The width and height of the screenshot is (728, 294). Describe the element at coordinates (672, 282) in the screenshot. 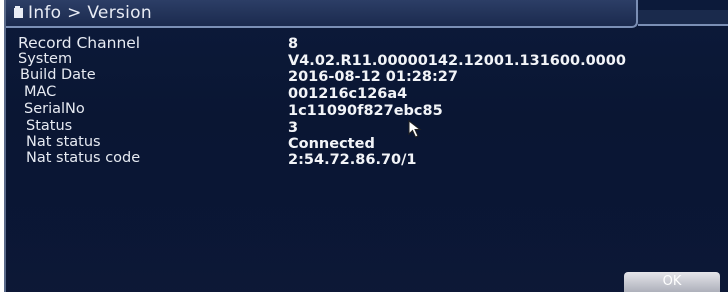

I see `ok-button: OK` at that location.